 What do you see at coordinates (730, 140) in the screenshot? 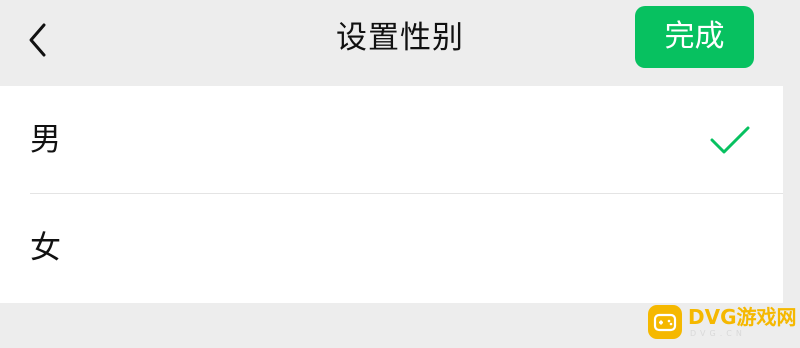
I see `checkmark-icon` at bounding box center [730, 140].